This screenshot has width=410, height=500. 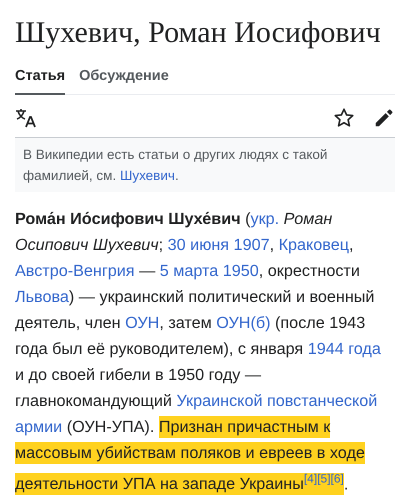 I want to click on article-title: Шухевич, Роман Иосифович, so click(x=198, y=33).